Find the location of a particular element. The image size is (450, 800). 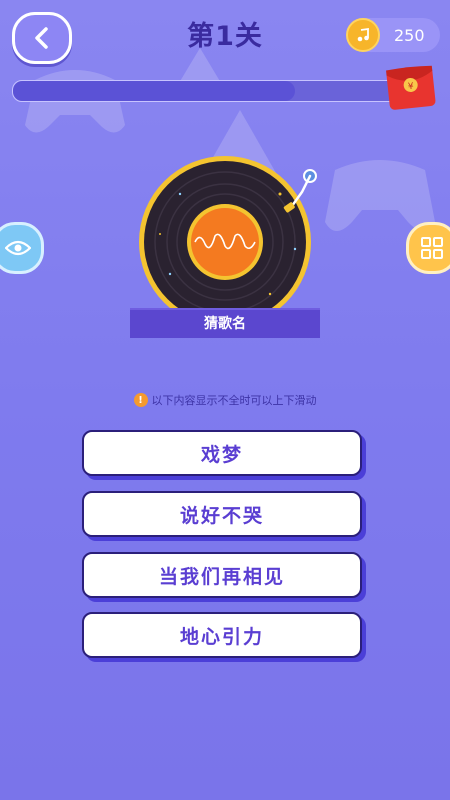

answer-option-4: 地心引力 is located at coordinates (222, 635).